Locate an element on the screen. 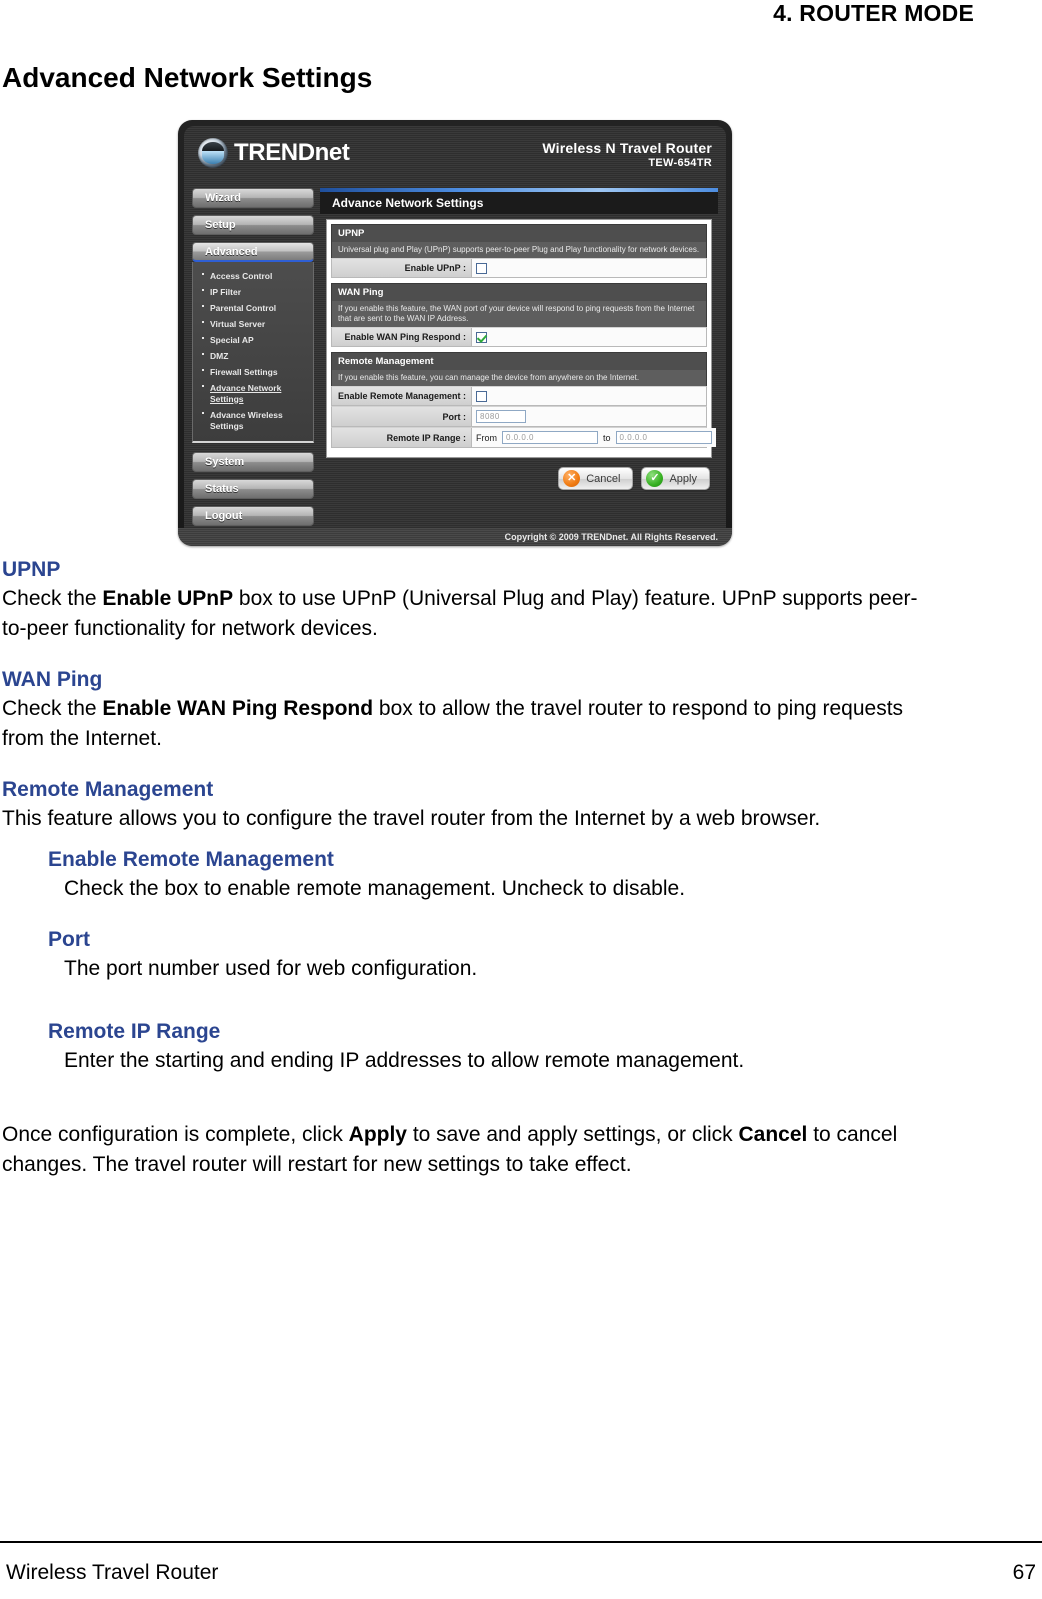  ip-range-from-label: From is located at coordinates (486, 437).